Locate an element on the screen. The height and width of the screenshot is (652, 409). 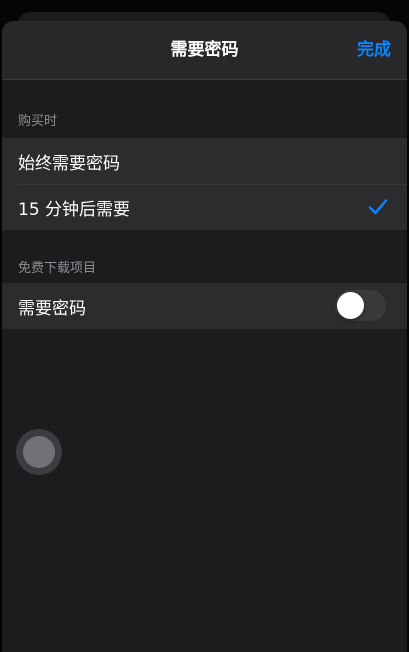
free-downloads-group: 需要密码 is located at coordinates (204, 306).